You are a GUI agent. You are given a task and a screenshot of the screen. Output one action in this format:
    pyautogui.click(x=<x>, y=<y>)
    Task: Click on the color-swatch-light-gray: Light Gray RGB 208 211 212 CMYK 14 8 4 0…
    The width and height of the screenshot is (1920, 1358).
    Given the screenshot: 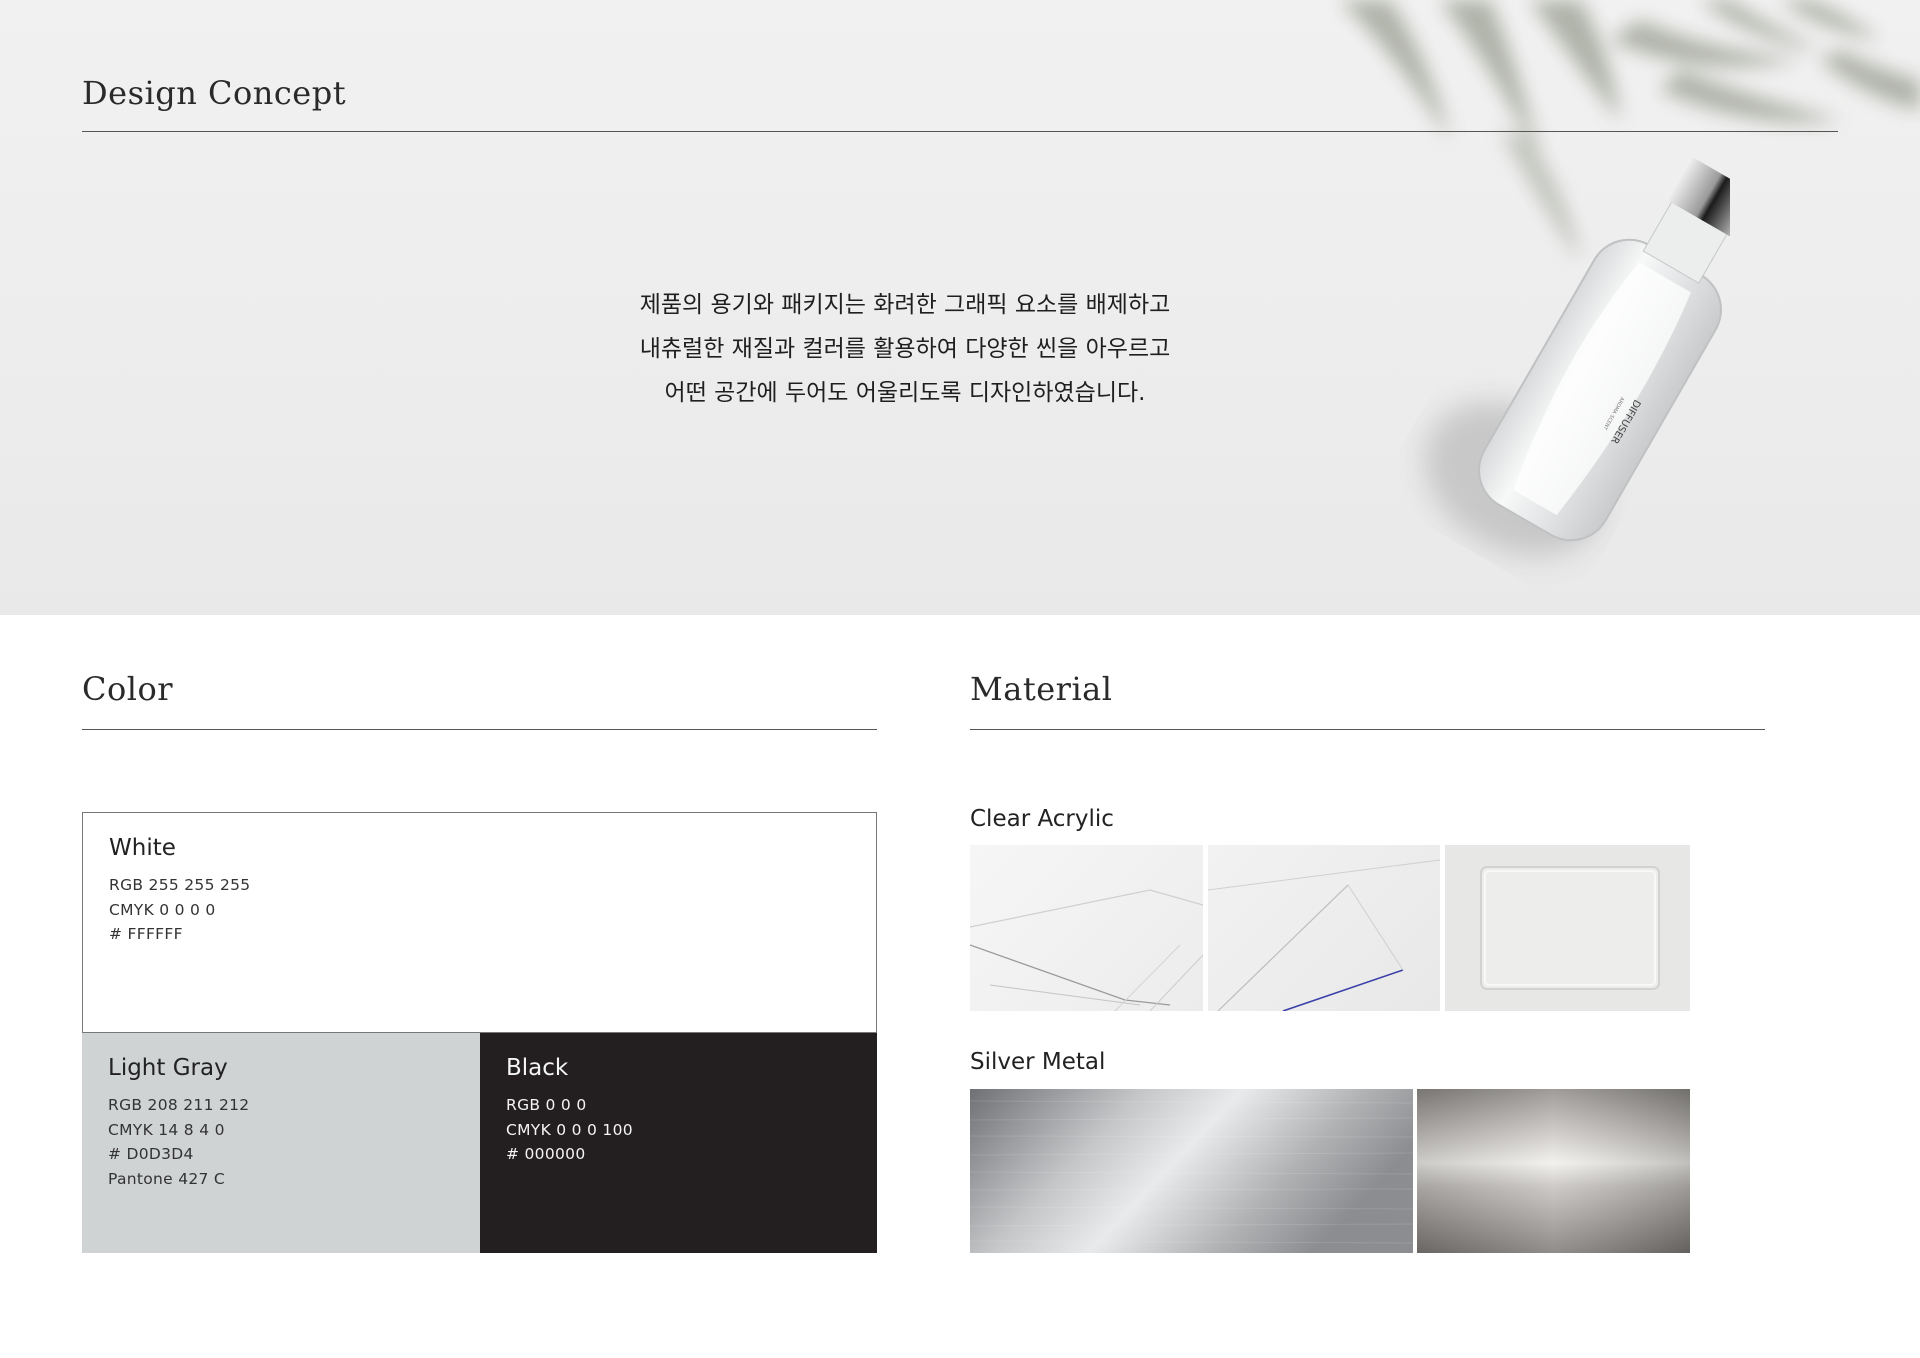 What is the action you would take?
    pyautogui.click(x=281, y=1143)
    